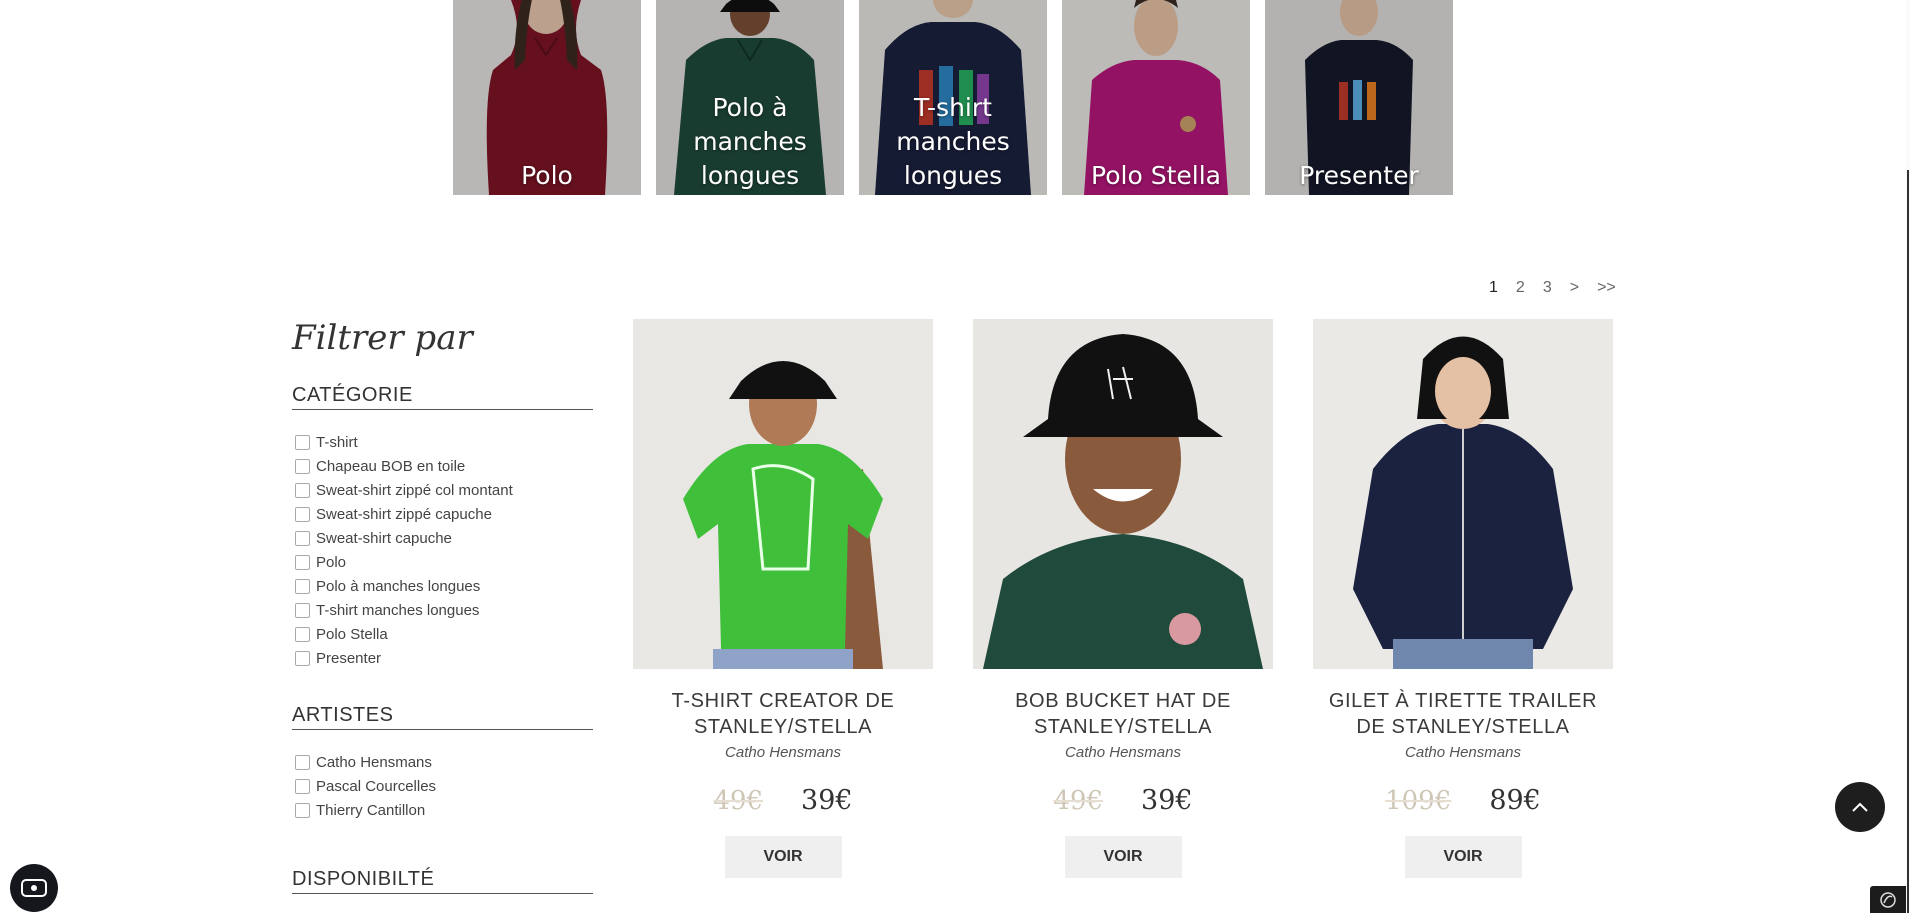  I want to click on page-1-link: 1, so click(1493, 288).